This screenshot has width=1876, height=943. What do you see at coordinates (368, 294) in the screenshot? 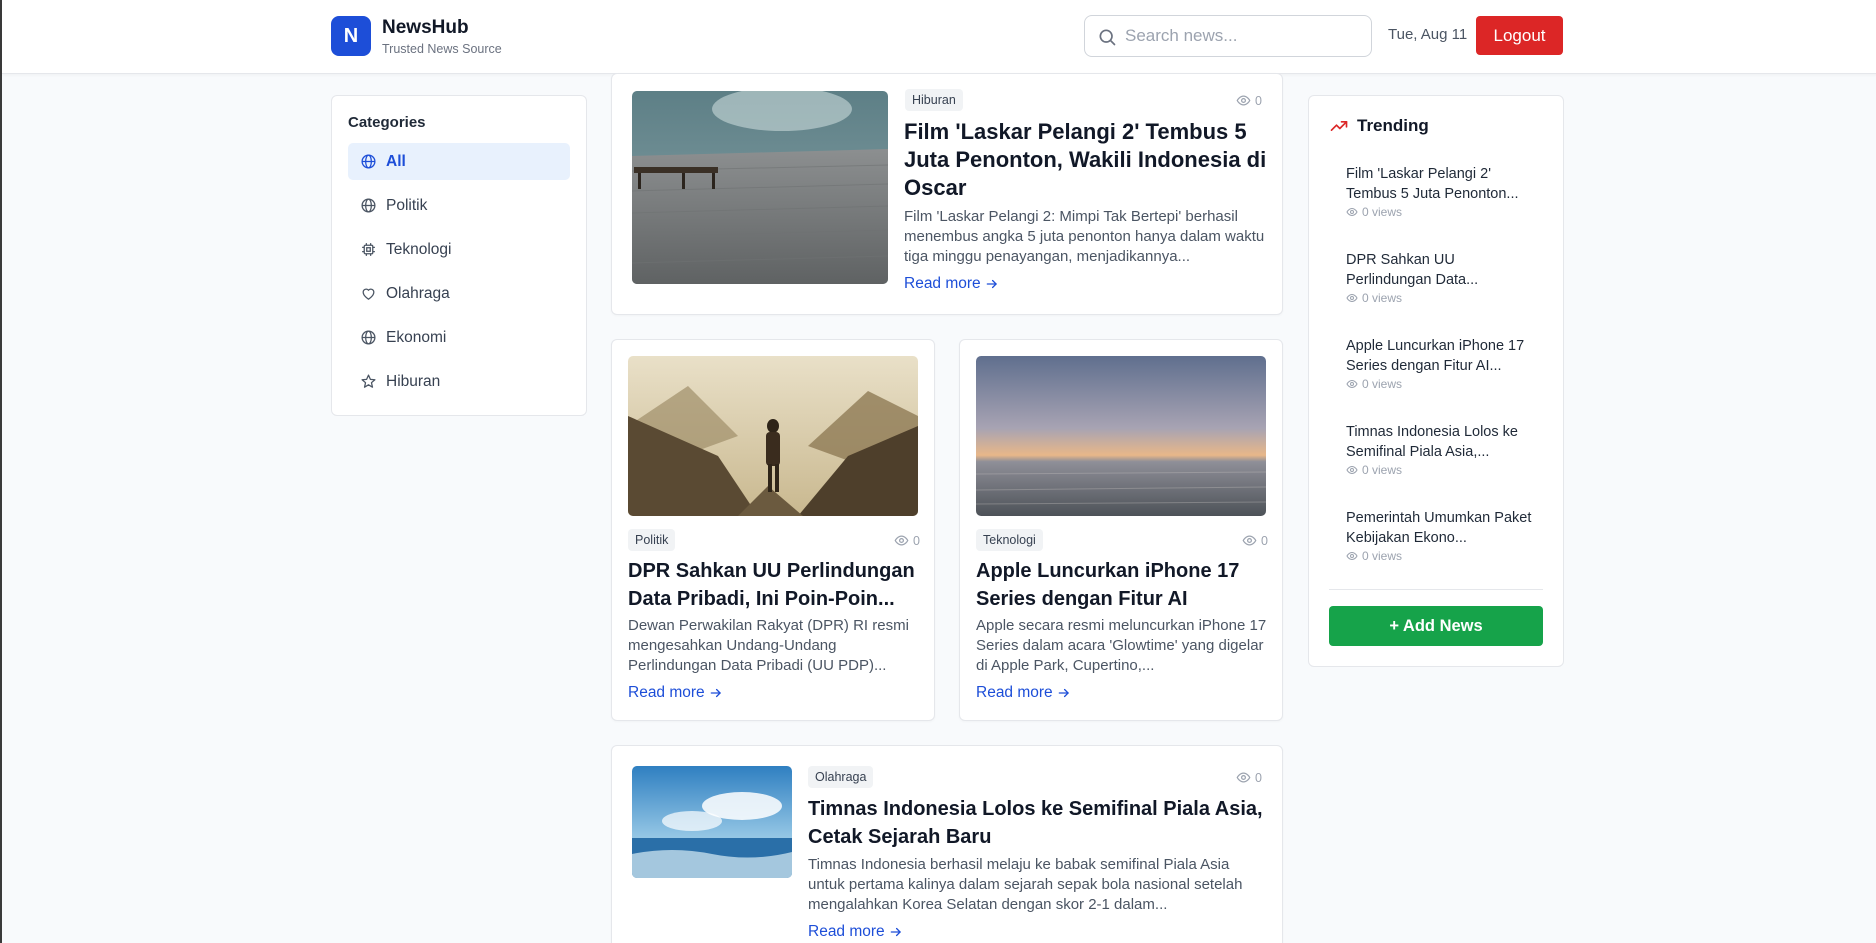
I see `heart-icon` at bounding box center [368, 294].